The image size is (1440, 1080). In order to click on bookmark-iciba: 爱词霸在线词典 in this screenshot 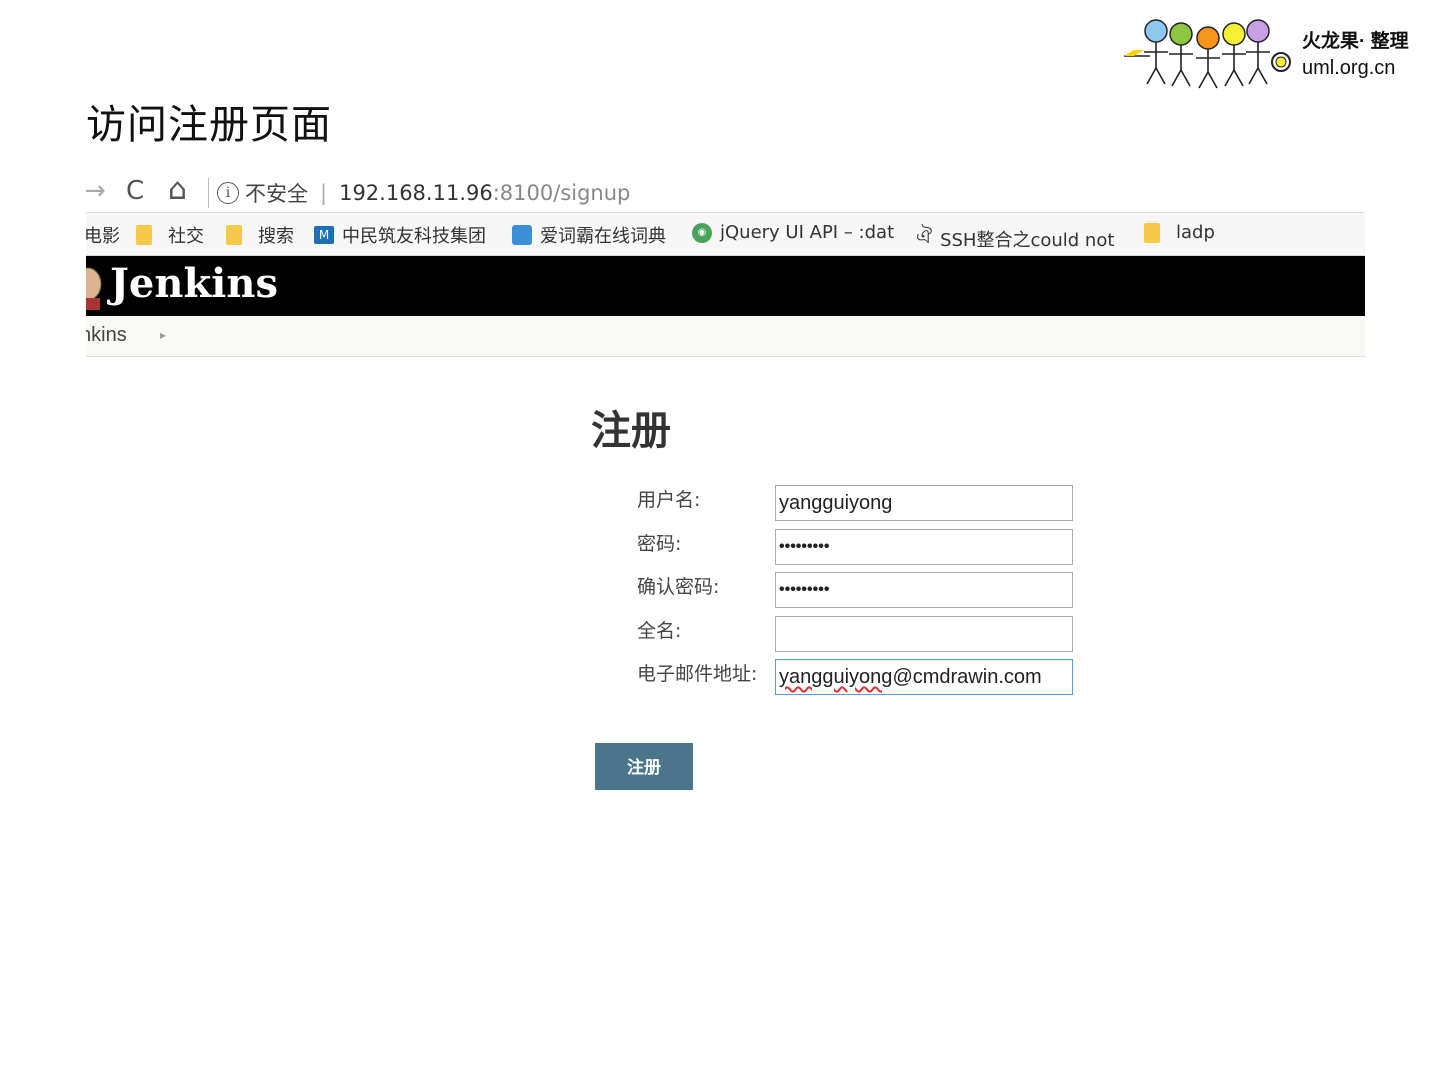, I will do `click(589, 235)`.